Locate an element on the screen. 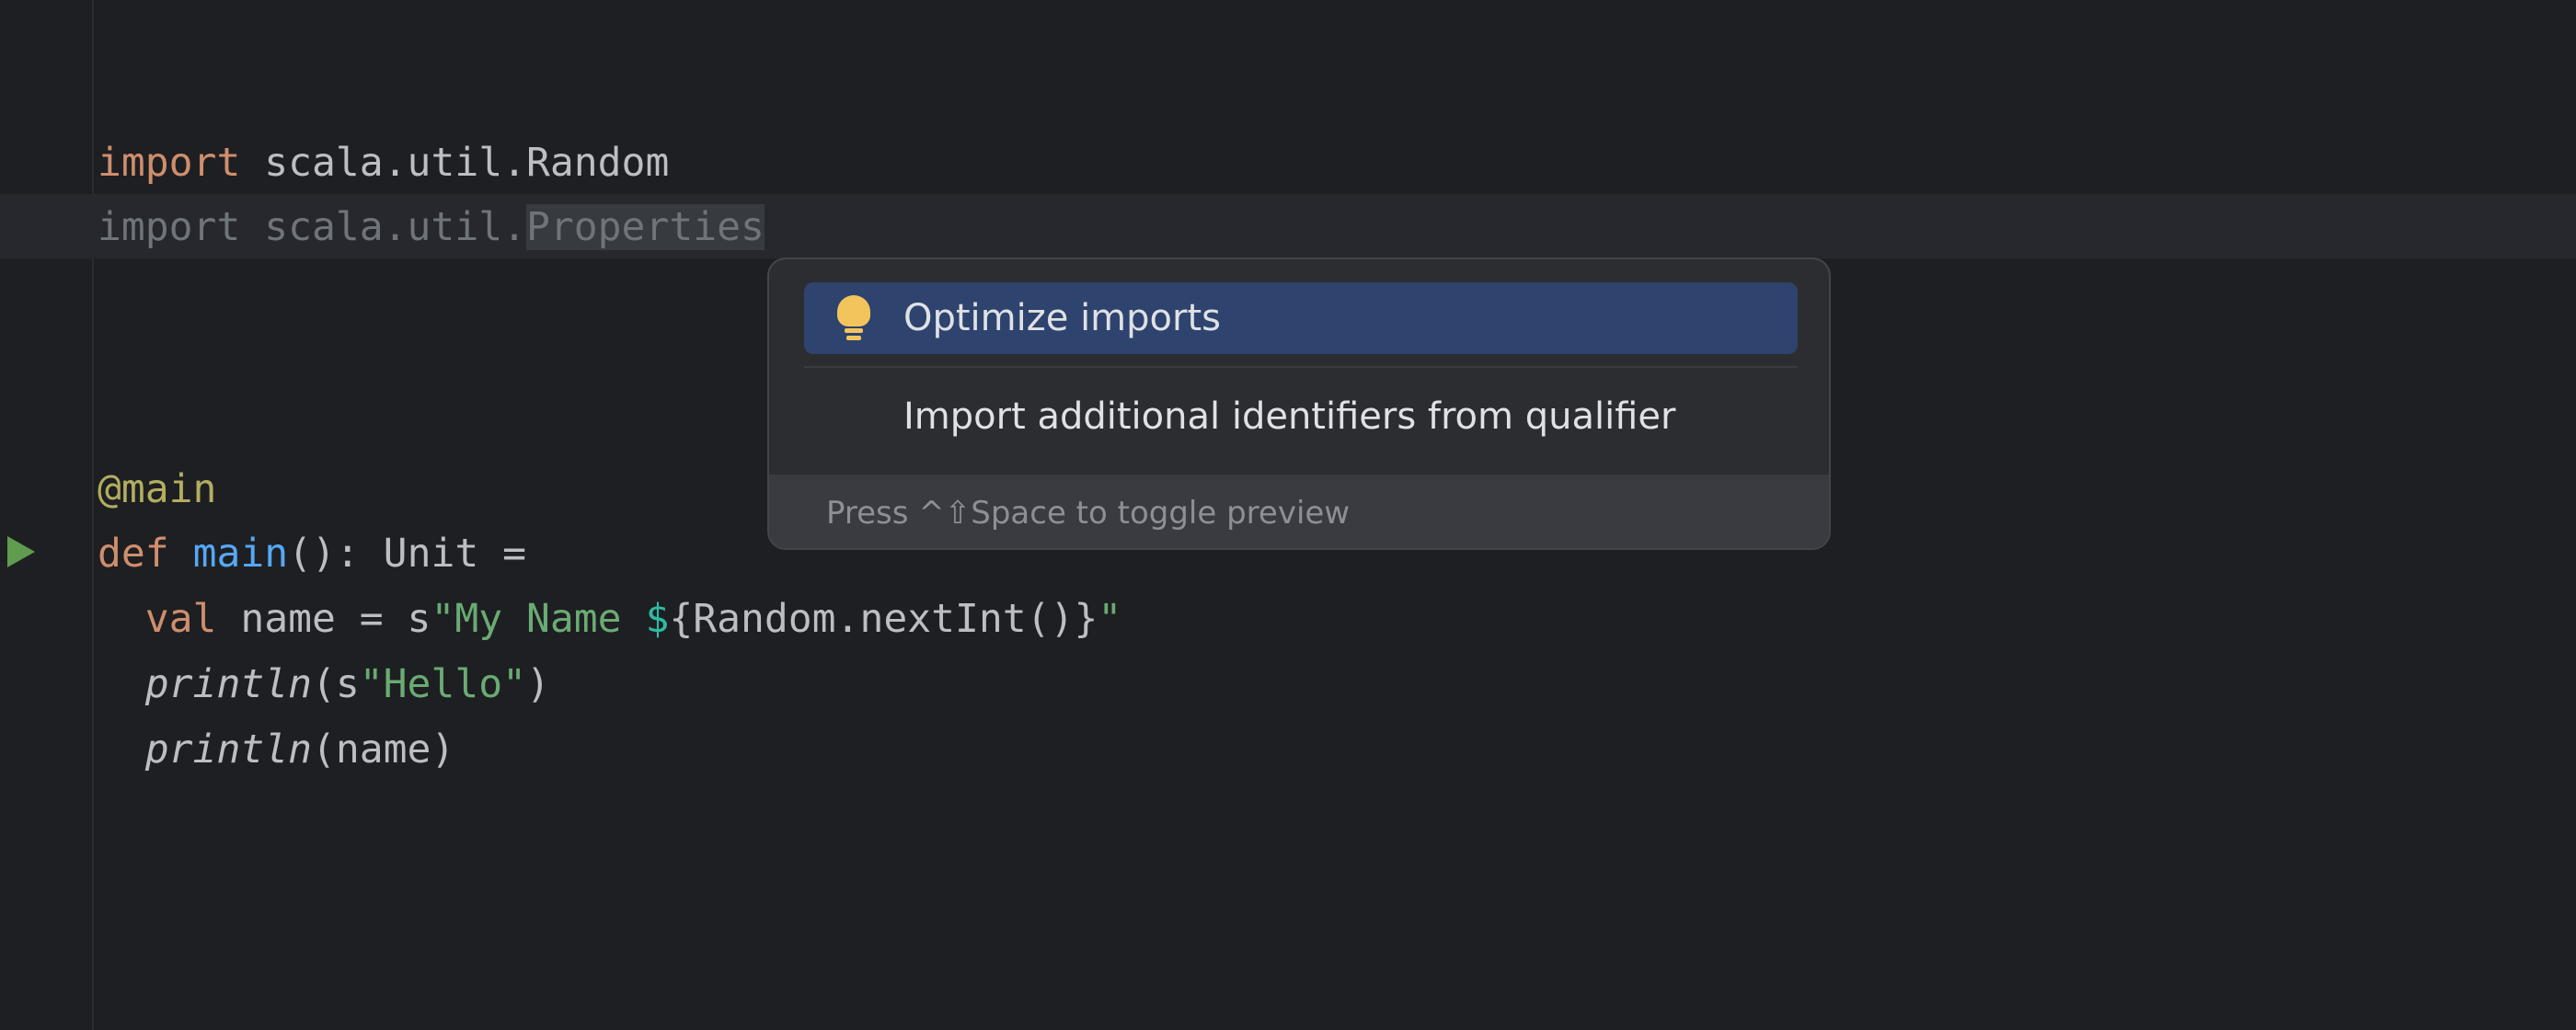 The width and height of the screenshot is (2576, 1030). code-token: (name) is located at coordinates (383, 749).